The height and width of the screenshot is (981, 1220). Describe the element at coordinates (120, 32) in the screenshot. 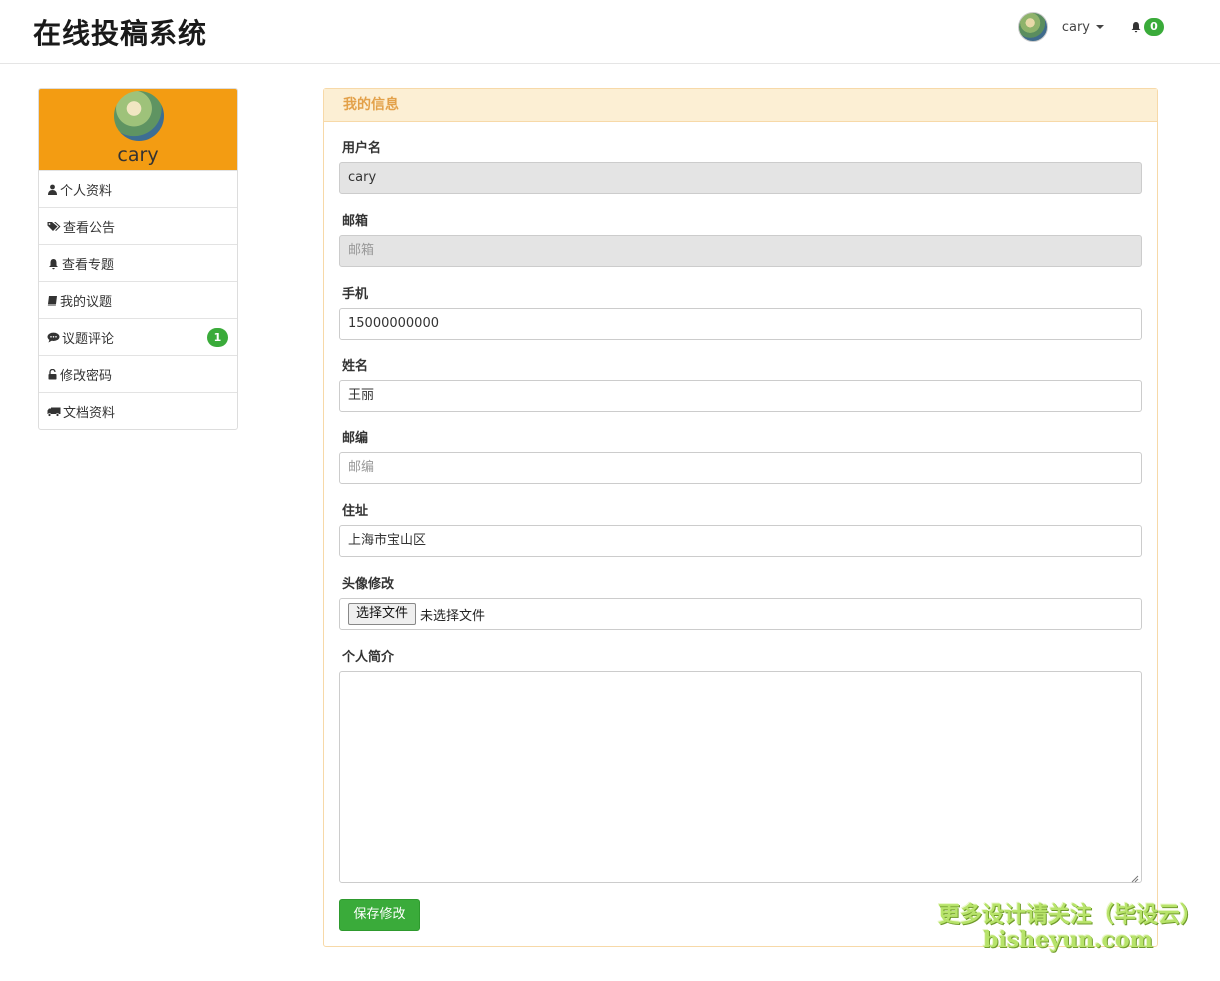

I see `site-brand: 在线投稿系统` at that location.